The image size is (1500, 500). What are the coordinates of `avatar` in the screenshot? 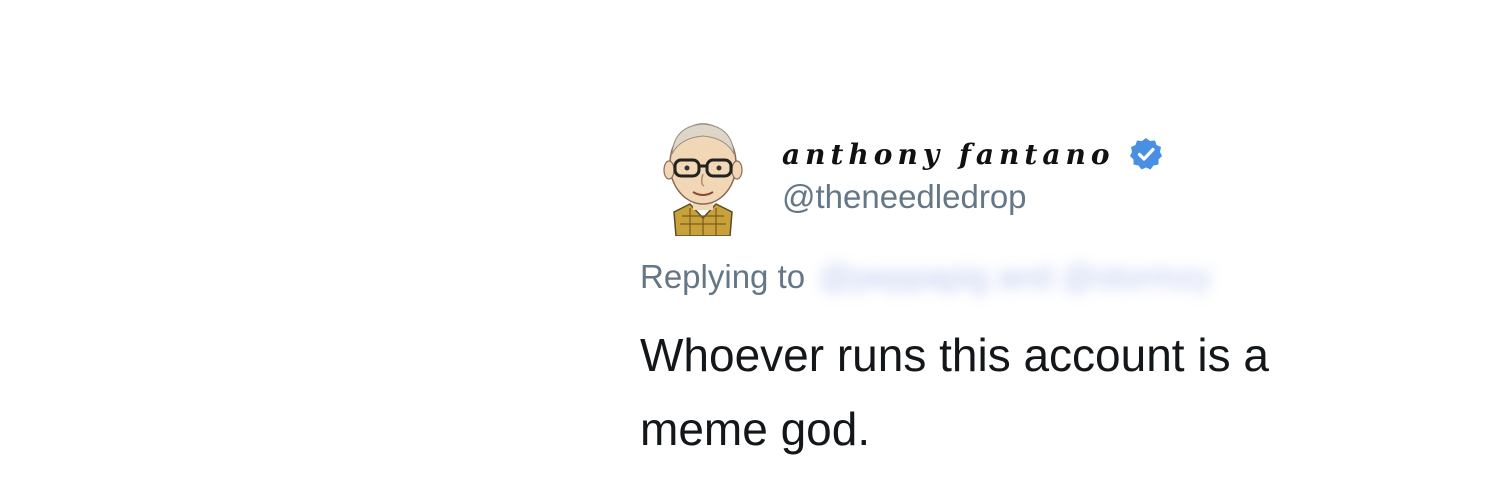 It's located at (703, 178).